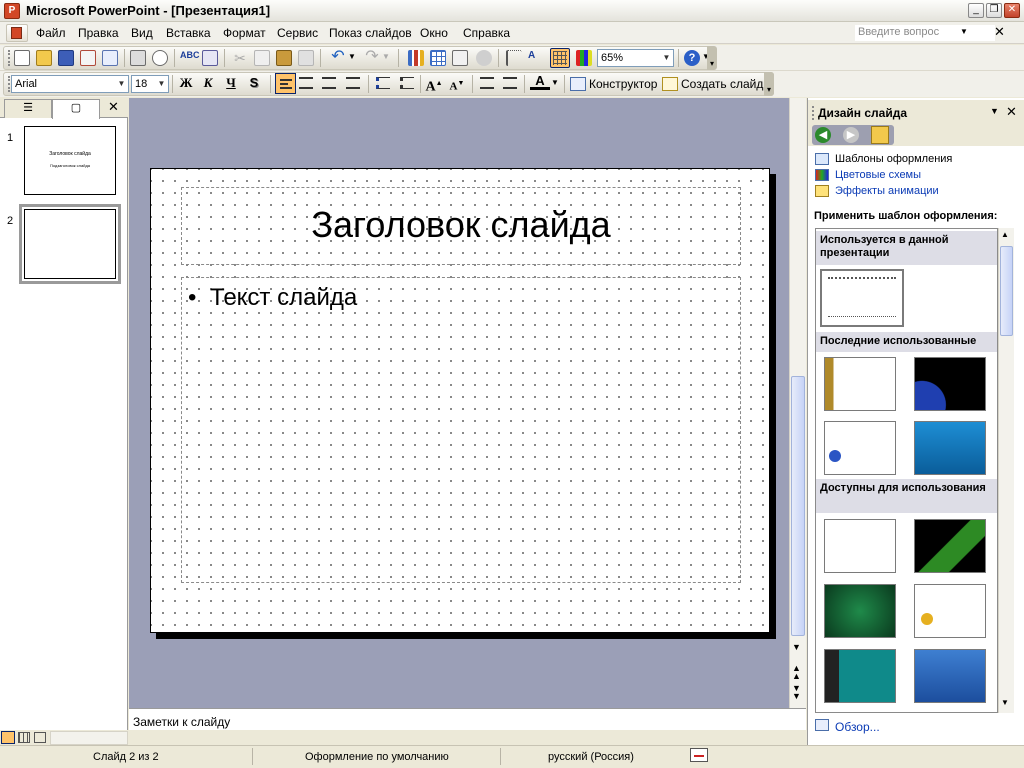 The width and height of the screenshot is (1024, 768). Describe the element at coordinates (160, 58) in the screenshot. I see `print-preview-icon` at that location.